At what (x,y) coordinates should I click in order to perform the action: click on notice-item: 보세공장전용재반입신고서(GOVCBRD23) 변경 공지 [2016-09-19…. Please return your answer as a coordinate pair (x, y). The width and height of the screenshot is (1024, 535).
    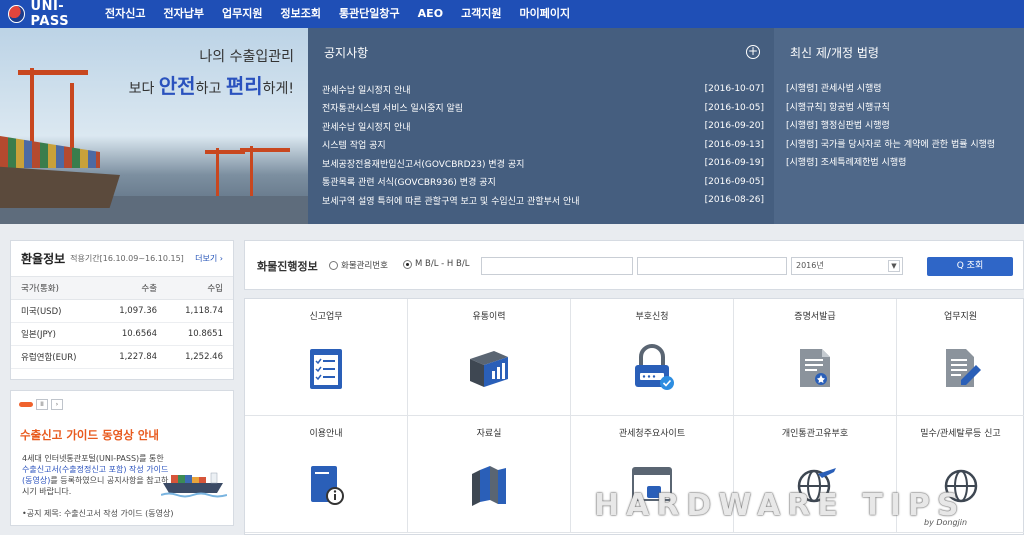
    Looking at the image, I should click on (543, 163).